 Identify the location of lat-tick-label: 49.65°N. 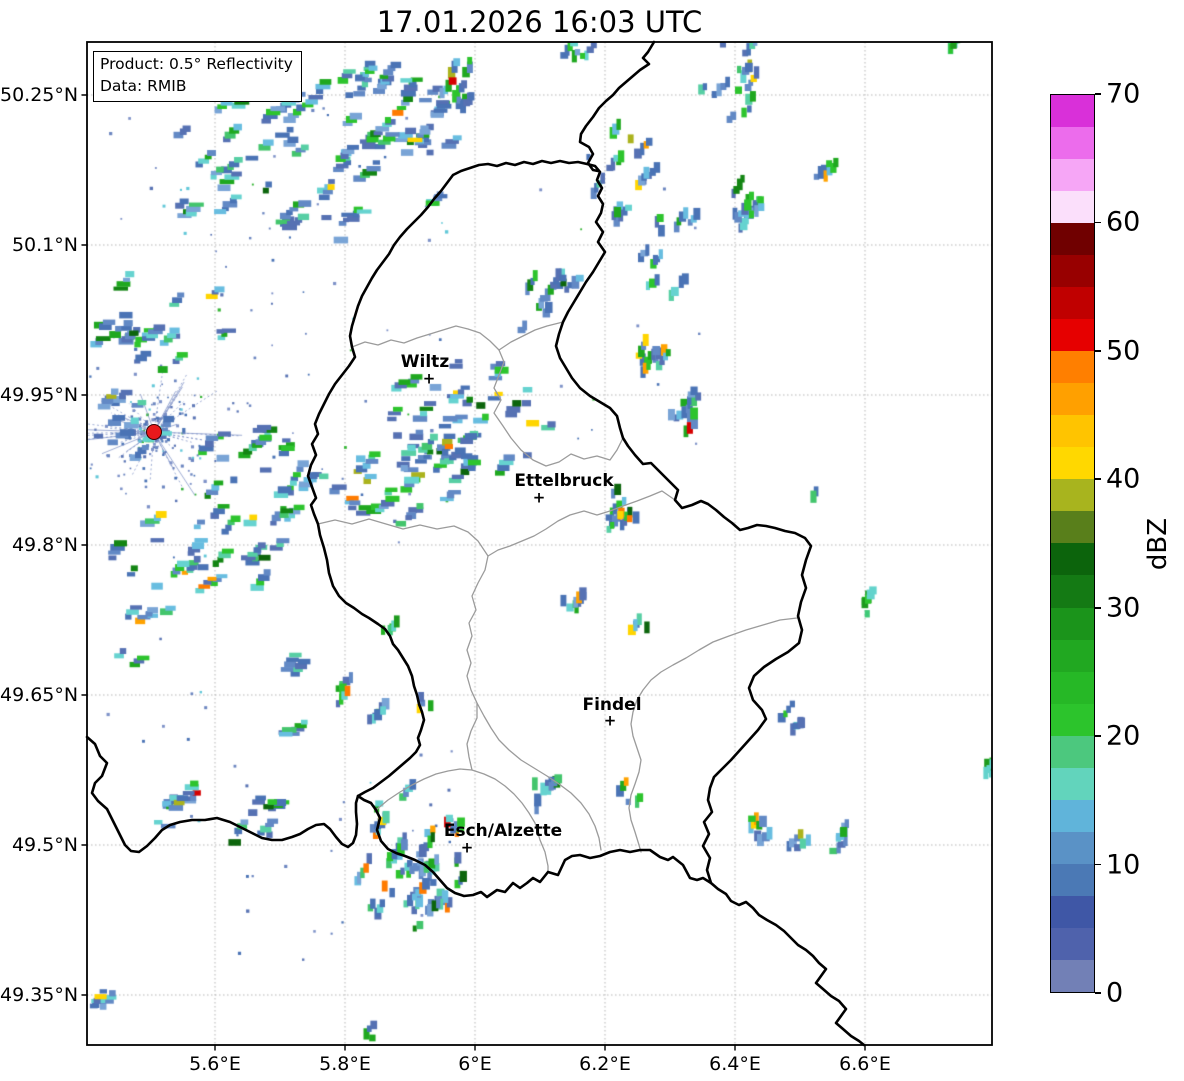
(39, 695).